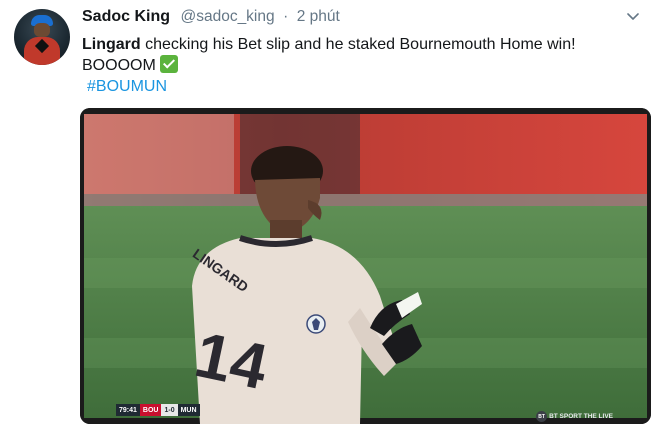  I want to click on author-handle: @sadoc_king, so click(227, 16).